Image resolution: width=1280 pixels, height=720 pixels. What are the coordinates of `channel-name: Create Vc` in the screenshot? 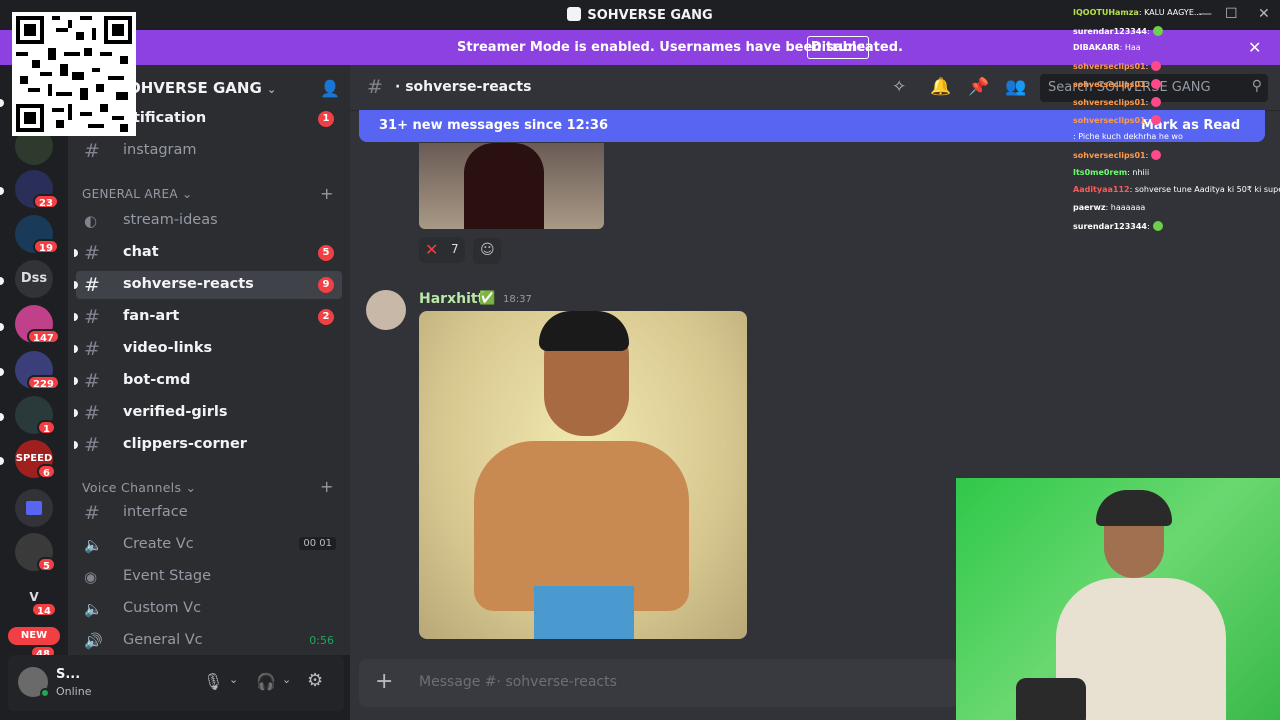 It's located at (158, 544).